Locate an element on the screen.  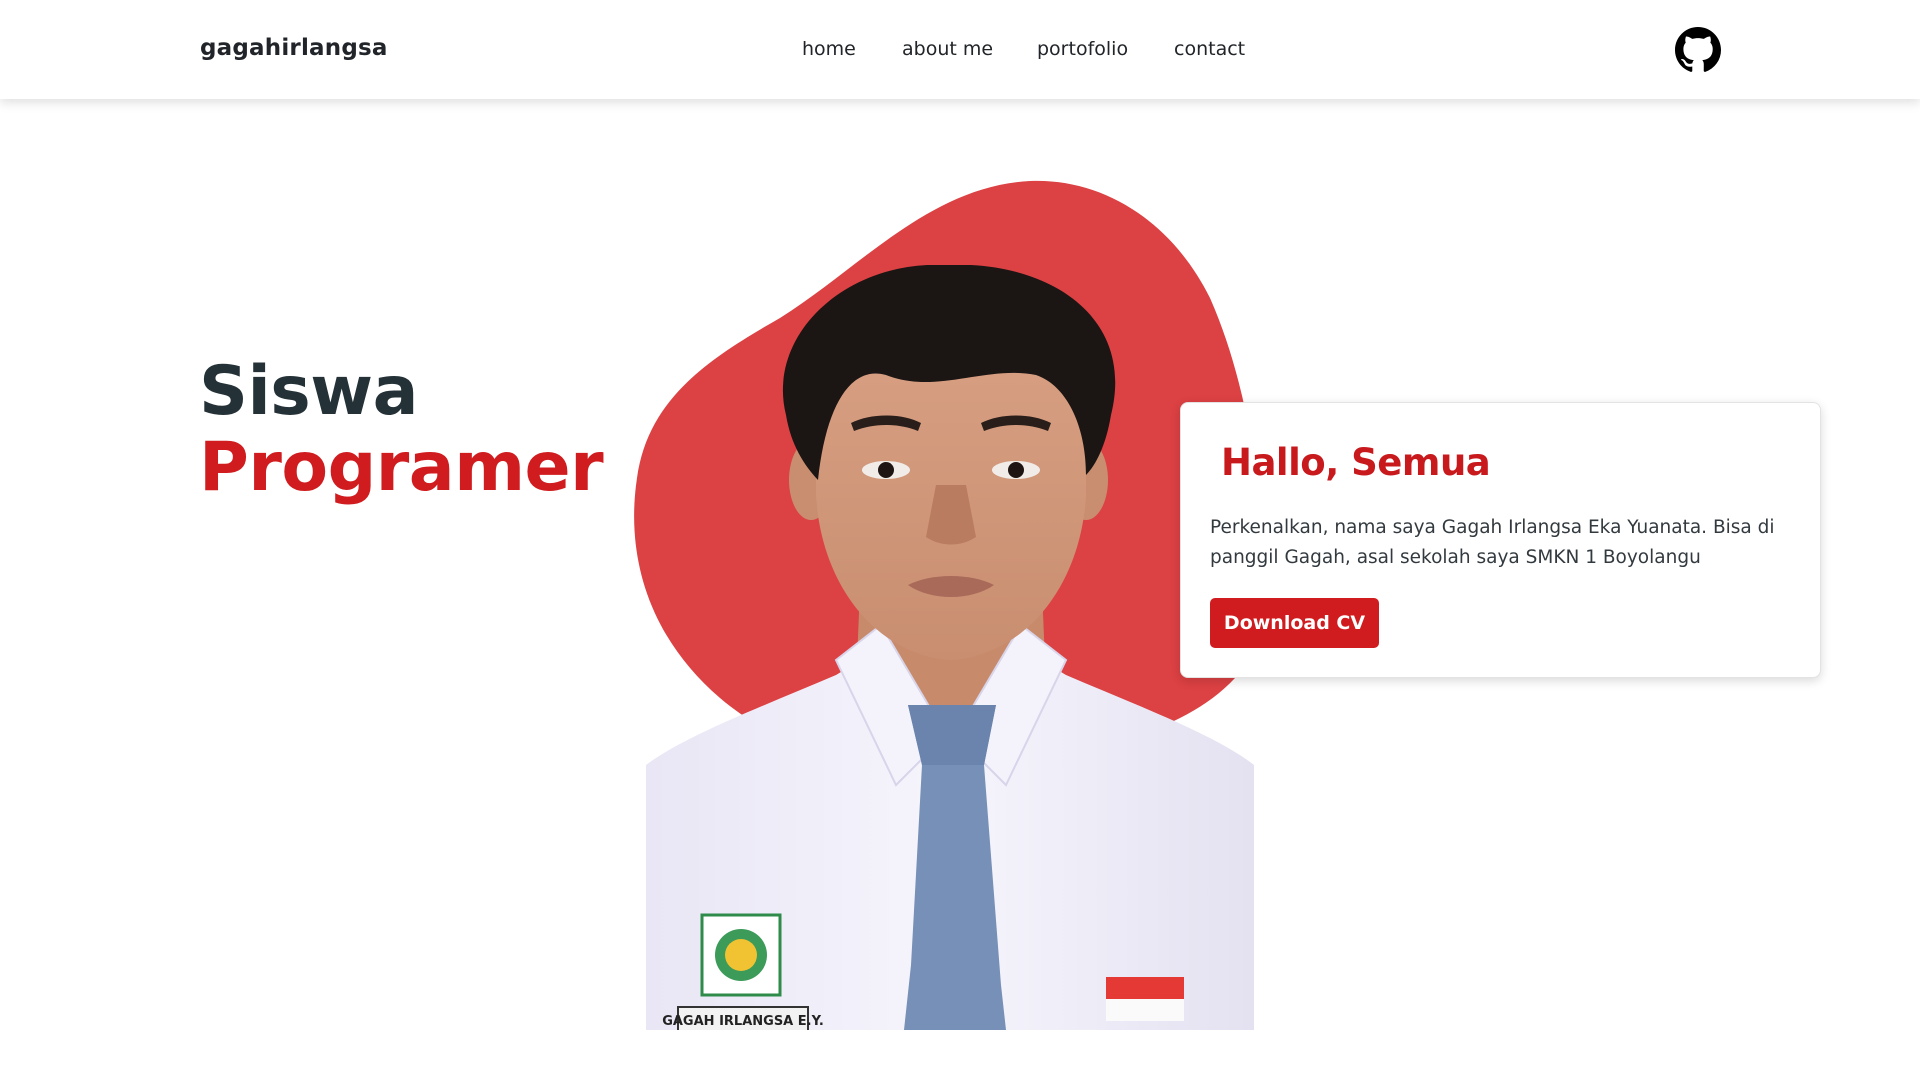
github-link is located at coordinates (1698, 50).